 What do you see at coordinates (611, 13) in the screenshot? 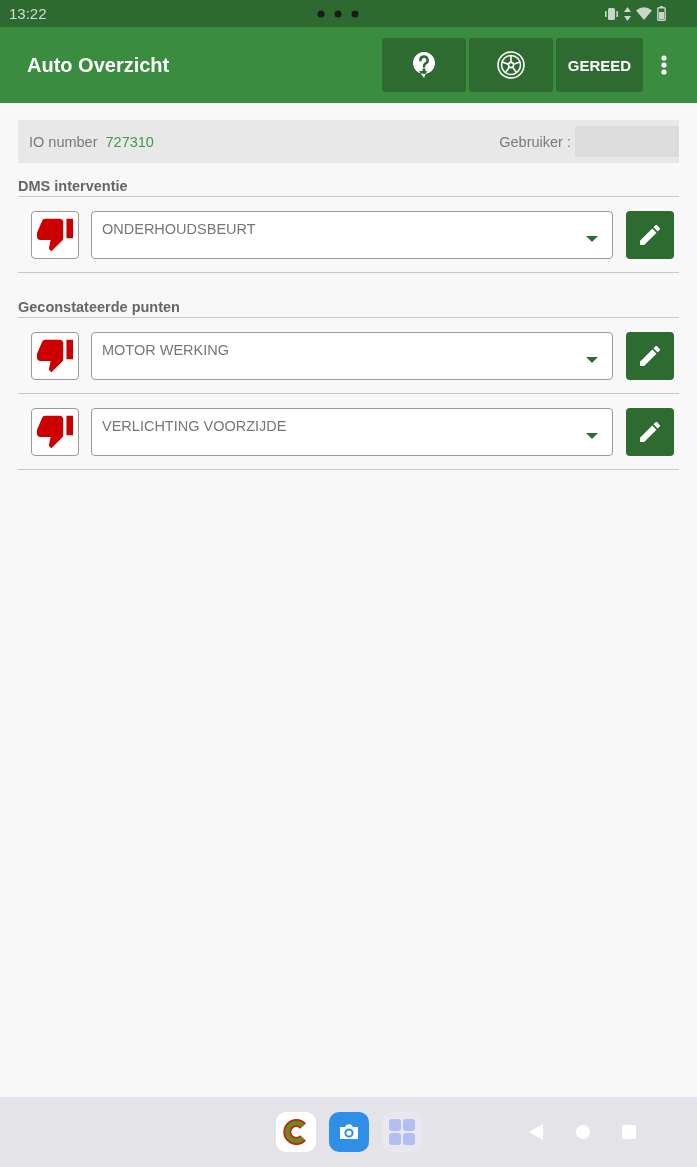
I see `vibrate-icon` at bounding box center [611, 13].